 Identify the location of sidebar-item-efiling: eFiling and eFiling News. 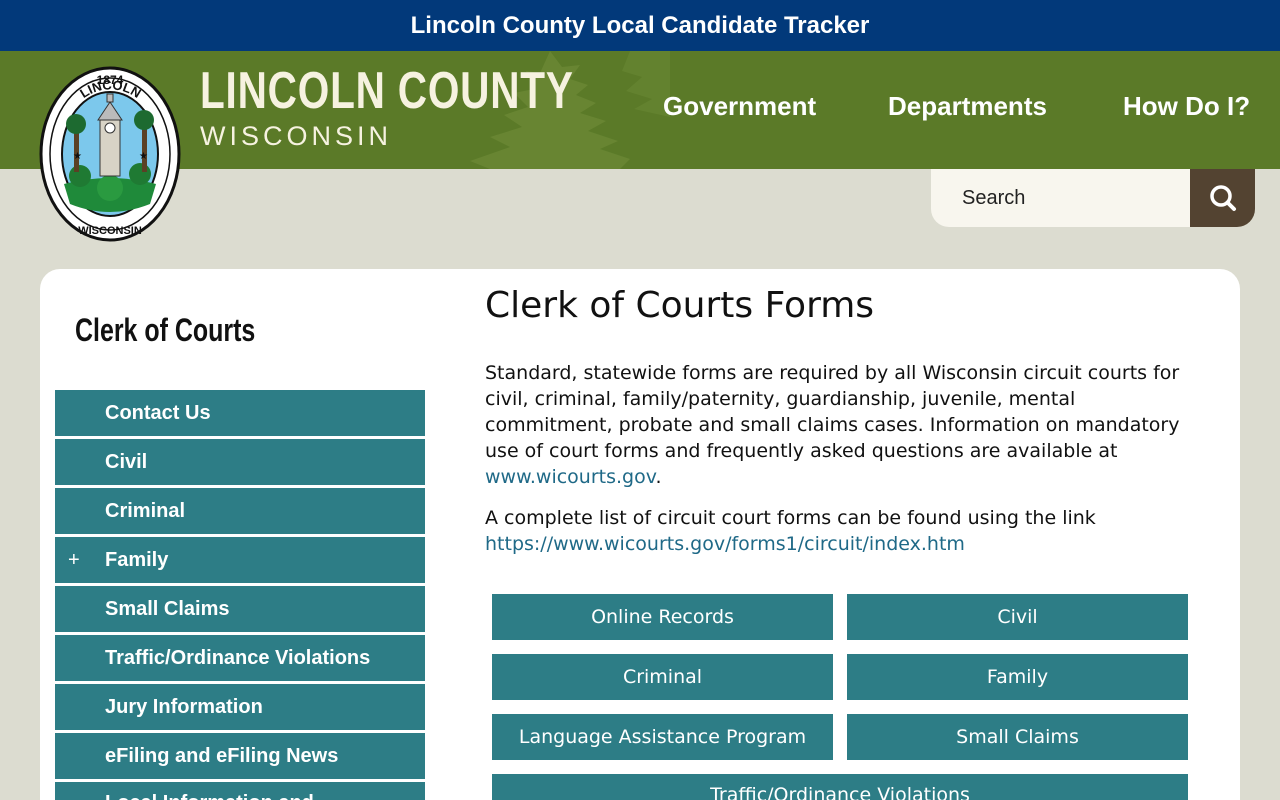
(240, 756).